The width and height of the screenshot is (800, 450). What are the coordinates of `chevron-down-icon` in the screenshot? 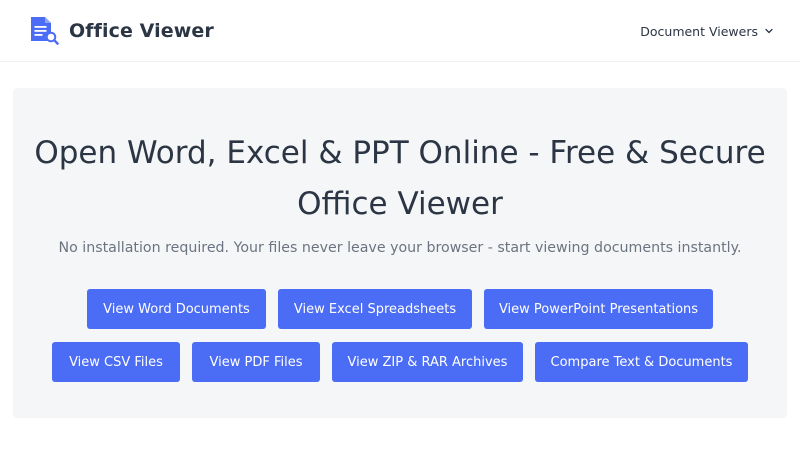 It's located at (769, 31).